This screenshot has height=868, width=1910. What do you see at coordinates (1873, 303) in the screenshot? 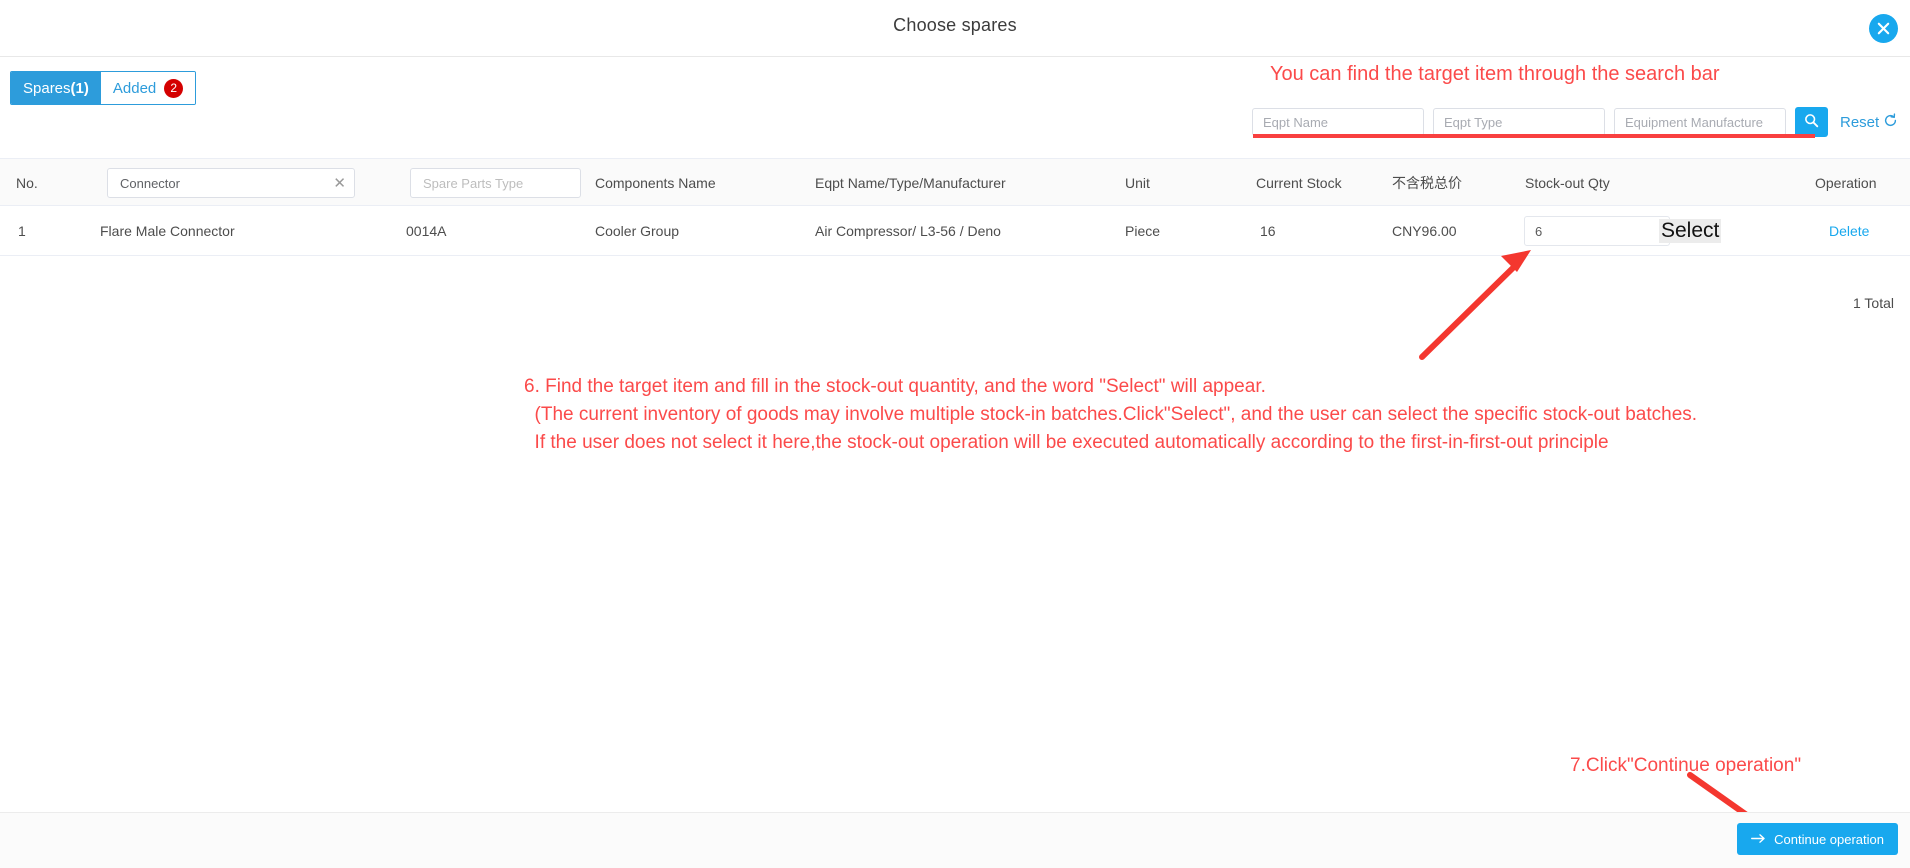
I see `table-total-count: 1 Total` at bounding box center [1873, 303].